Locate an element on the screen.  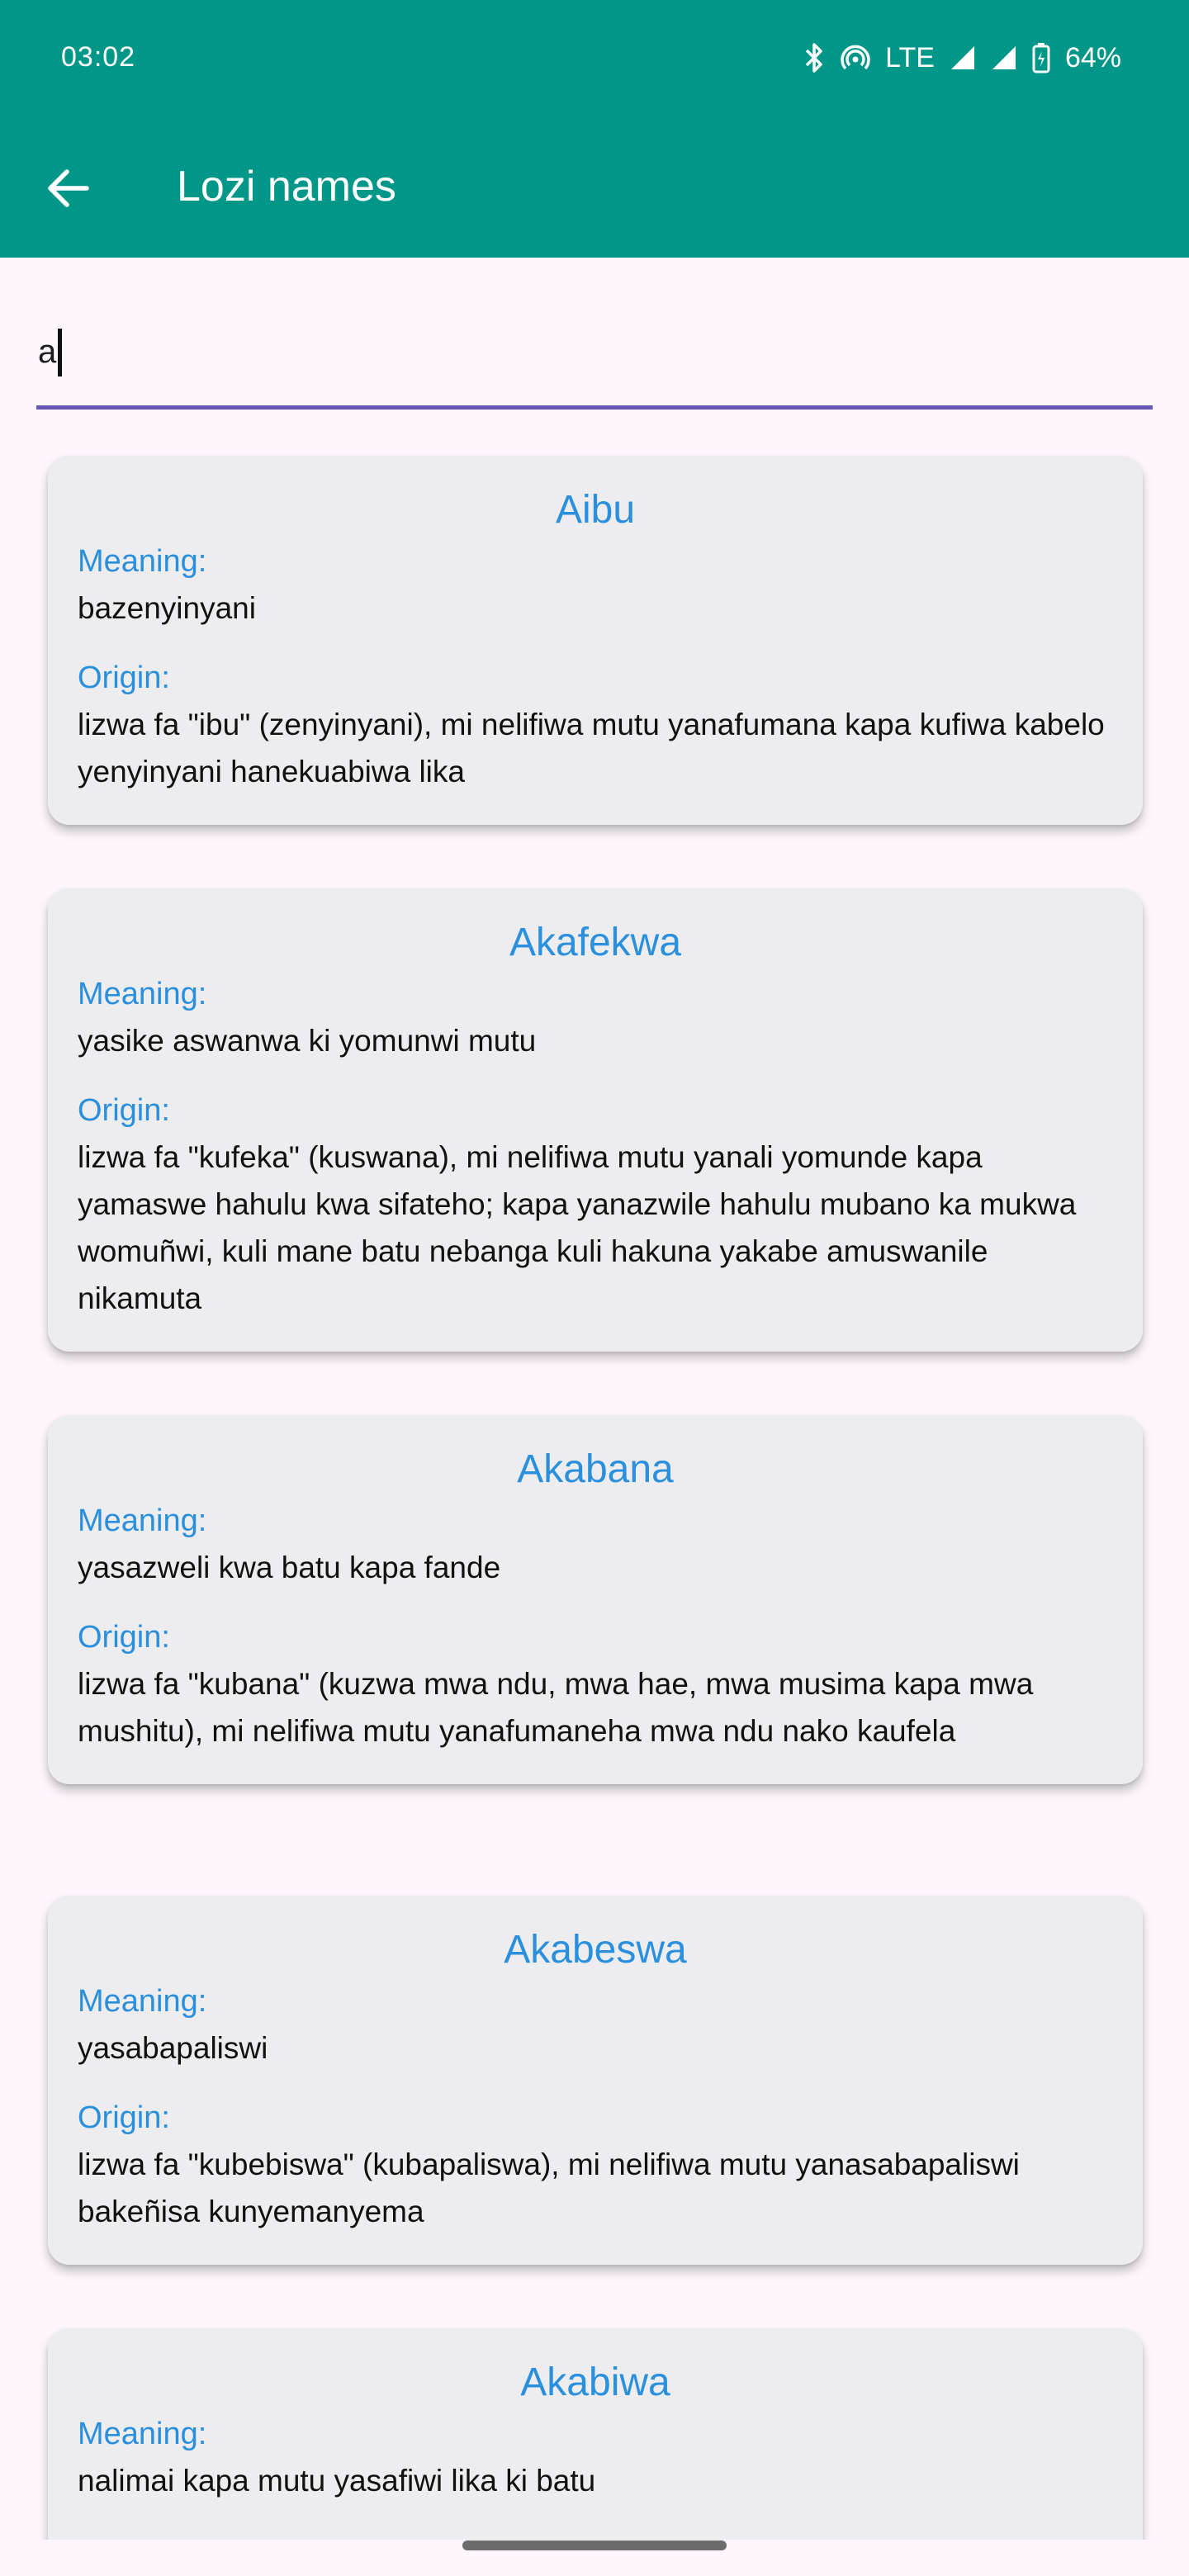
meaning-text: yasike aswanwa ki yomunwi mutu is located at coordinates (307, 1041).